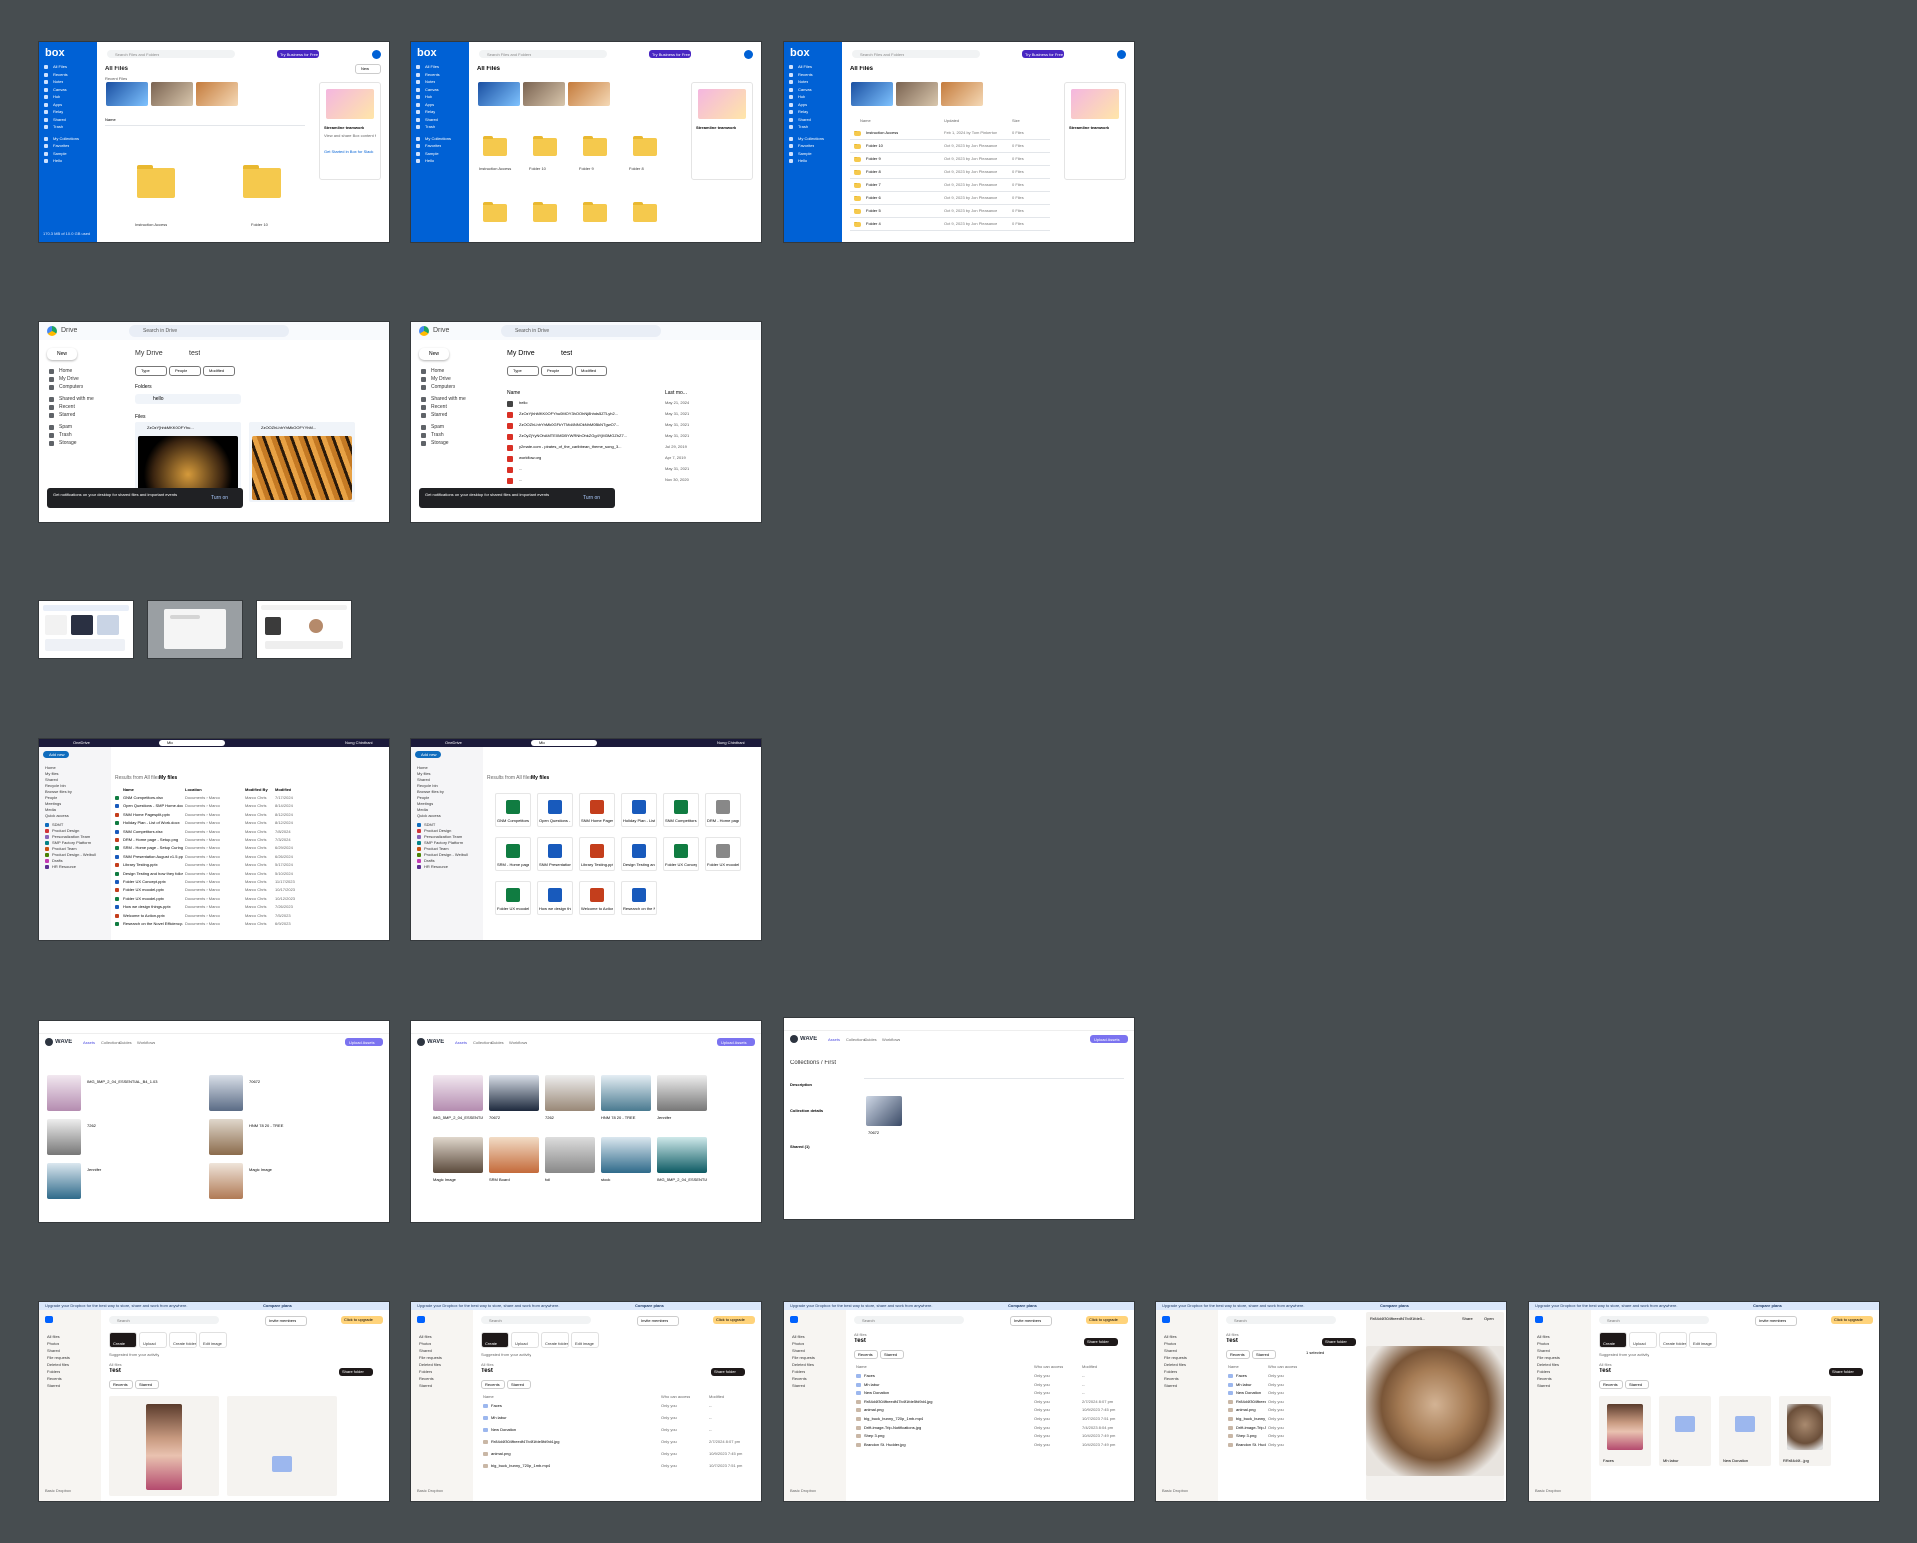 This screenshot has height=1543, width=1917. Describe the element at coordinates (430, 81) in the screenshot. I see `sidebar-item: Notes` at that location.